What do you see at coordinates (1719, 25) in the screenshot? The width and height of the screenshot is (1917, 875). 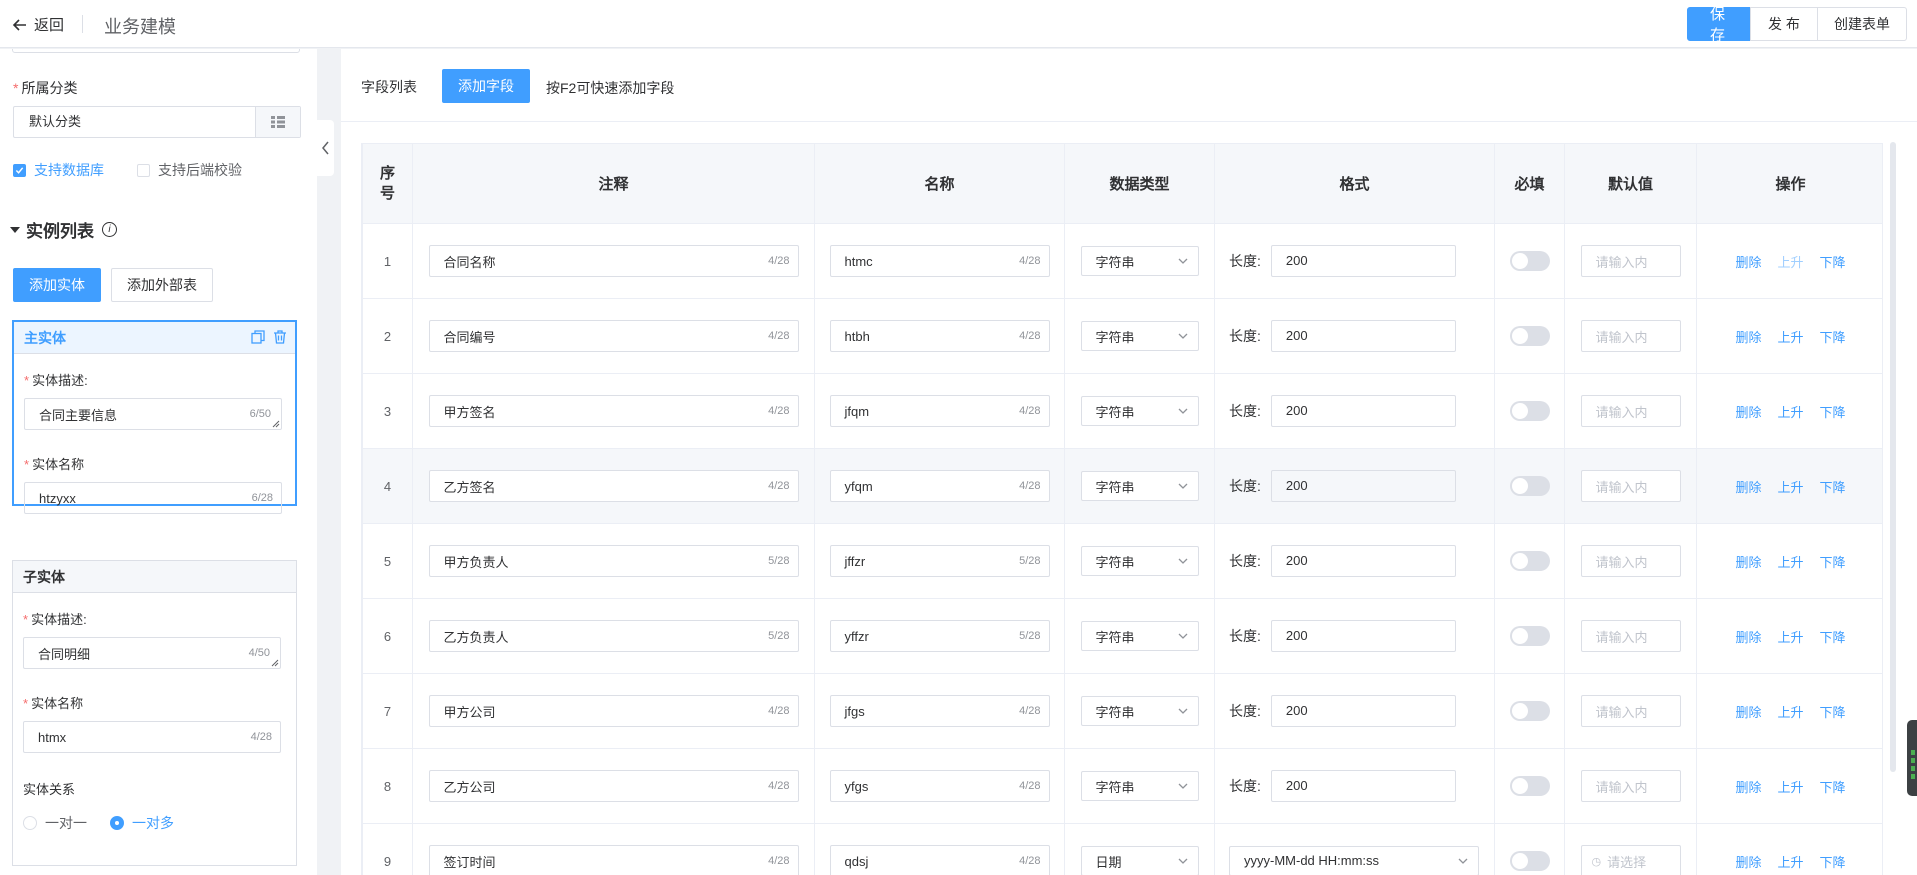 I see `save-button: 保 存` at bounding box center [1719, 25].